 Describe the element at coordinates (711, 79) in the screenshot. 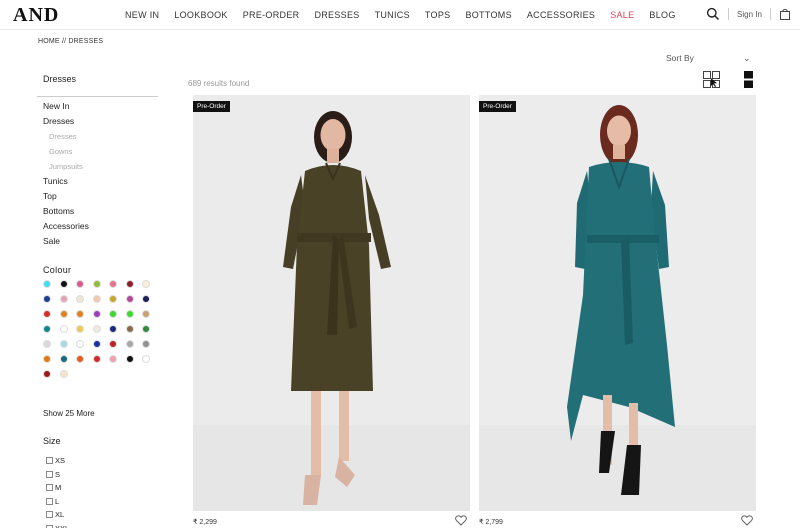

I see `grid-view-icon` at that location.